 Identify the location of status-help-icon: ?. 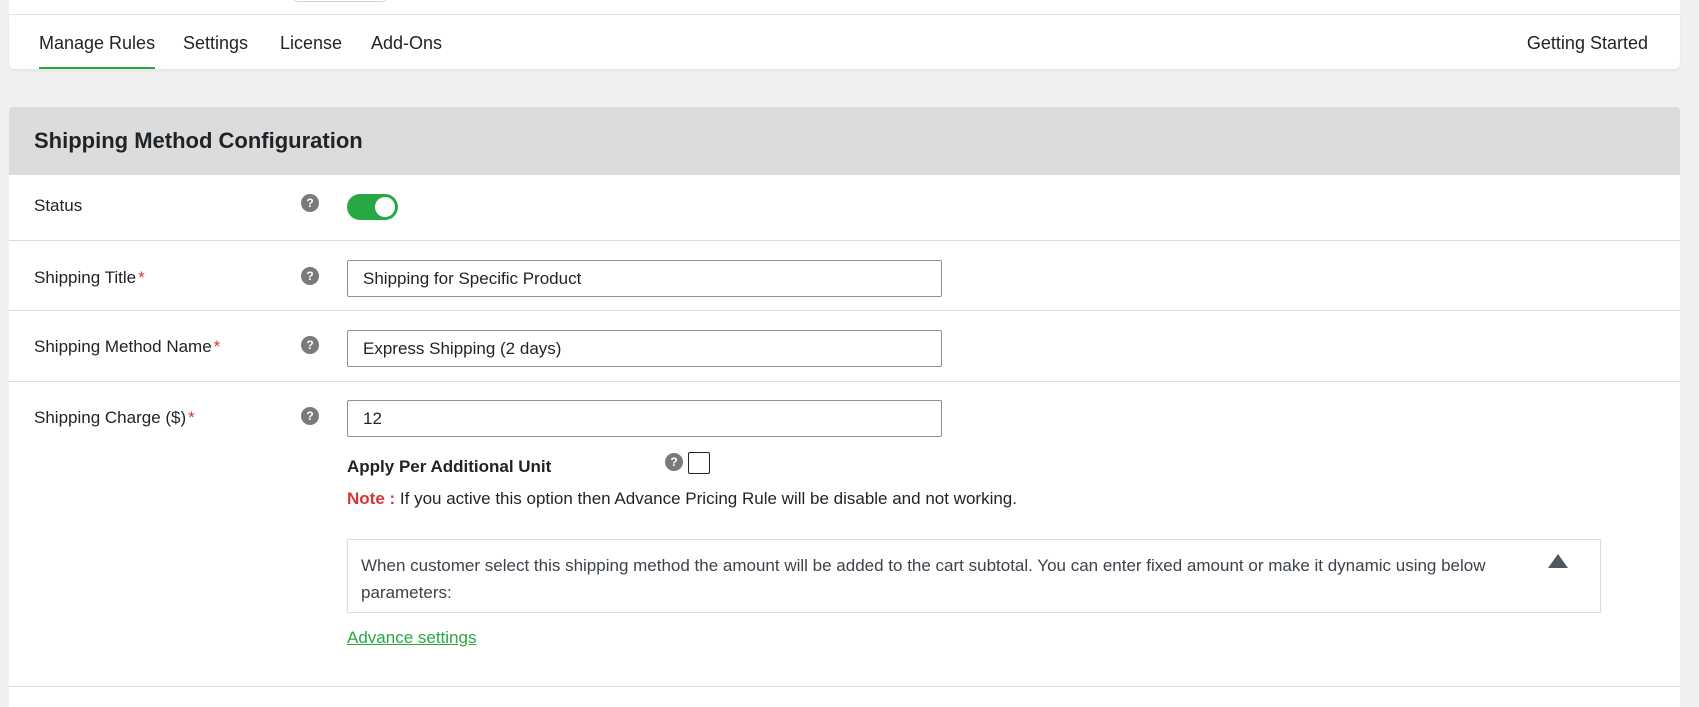
(310, 203).